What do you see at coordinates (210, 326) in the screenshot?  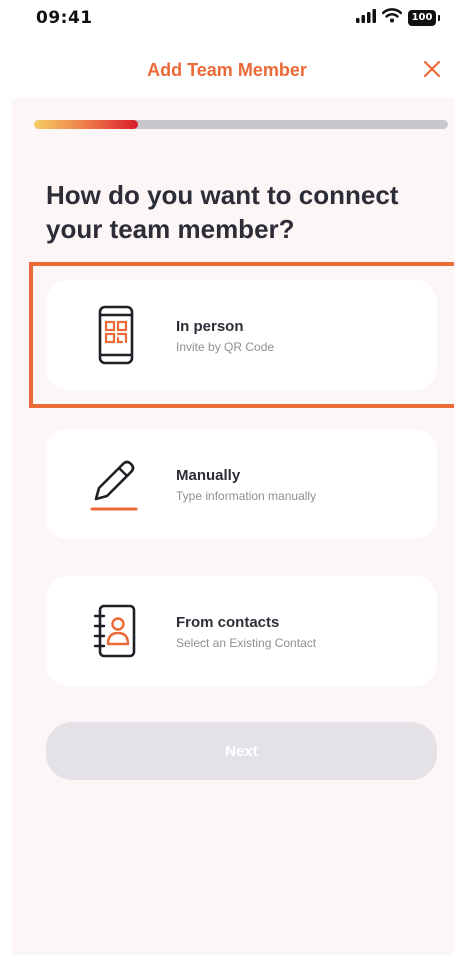 I see `option-title: In person` at bounding box center [210, 326].